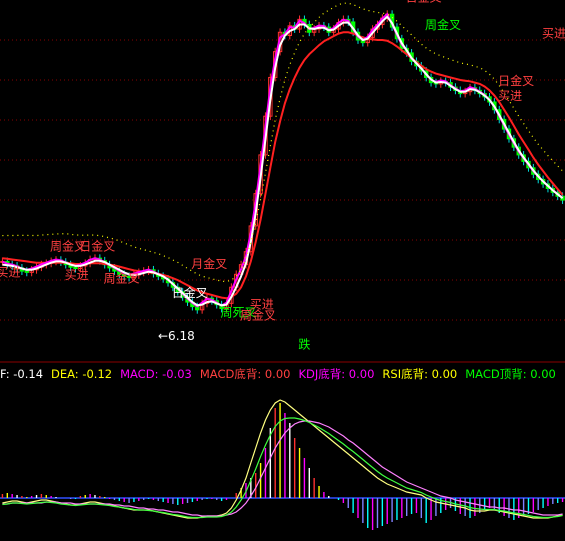  What do you see at coordinates (258, 315) in the screenshot?
I see `signal-label-9: 周金叉` at bounding box center [258, 315].